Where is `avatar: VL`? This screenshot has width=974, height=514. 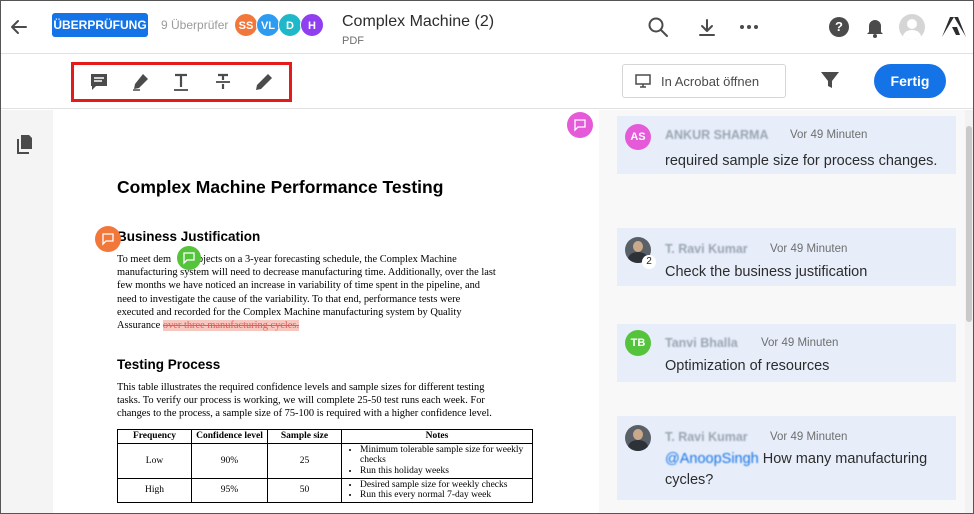
avatar: VL is located at coordinates (268, 25).